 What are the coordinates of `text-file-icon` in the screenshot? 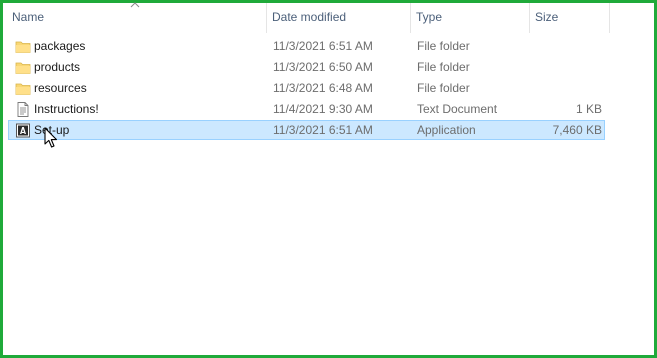 It's located at (23, 109).